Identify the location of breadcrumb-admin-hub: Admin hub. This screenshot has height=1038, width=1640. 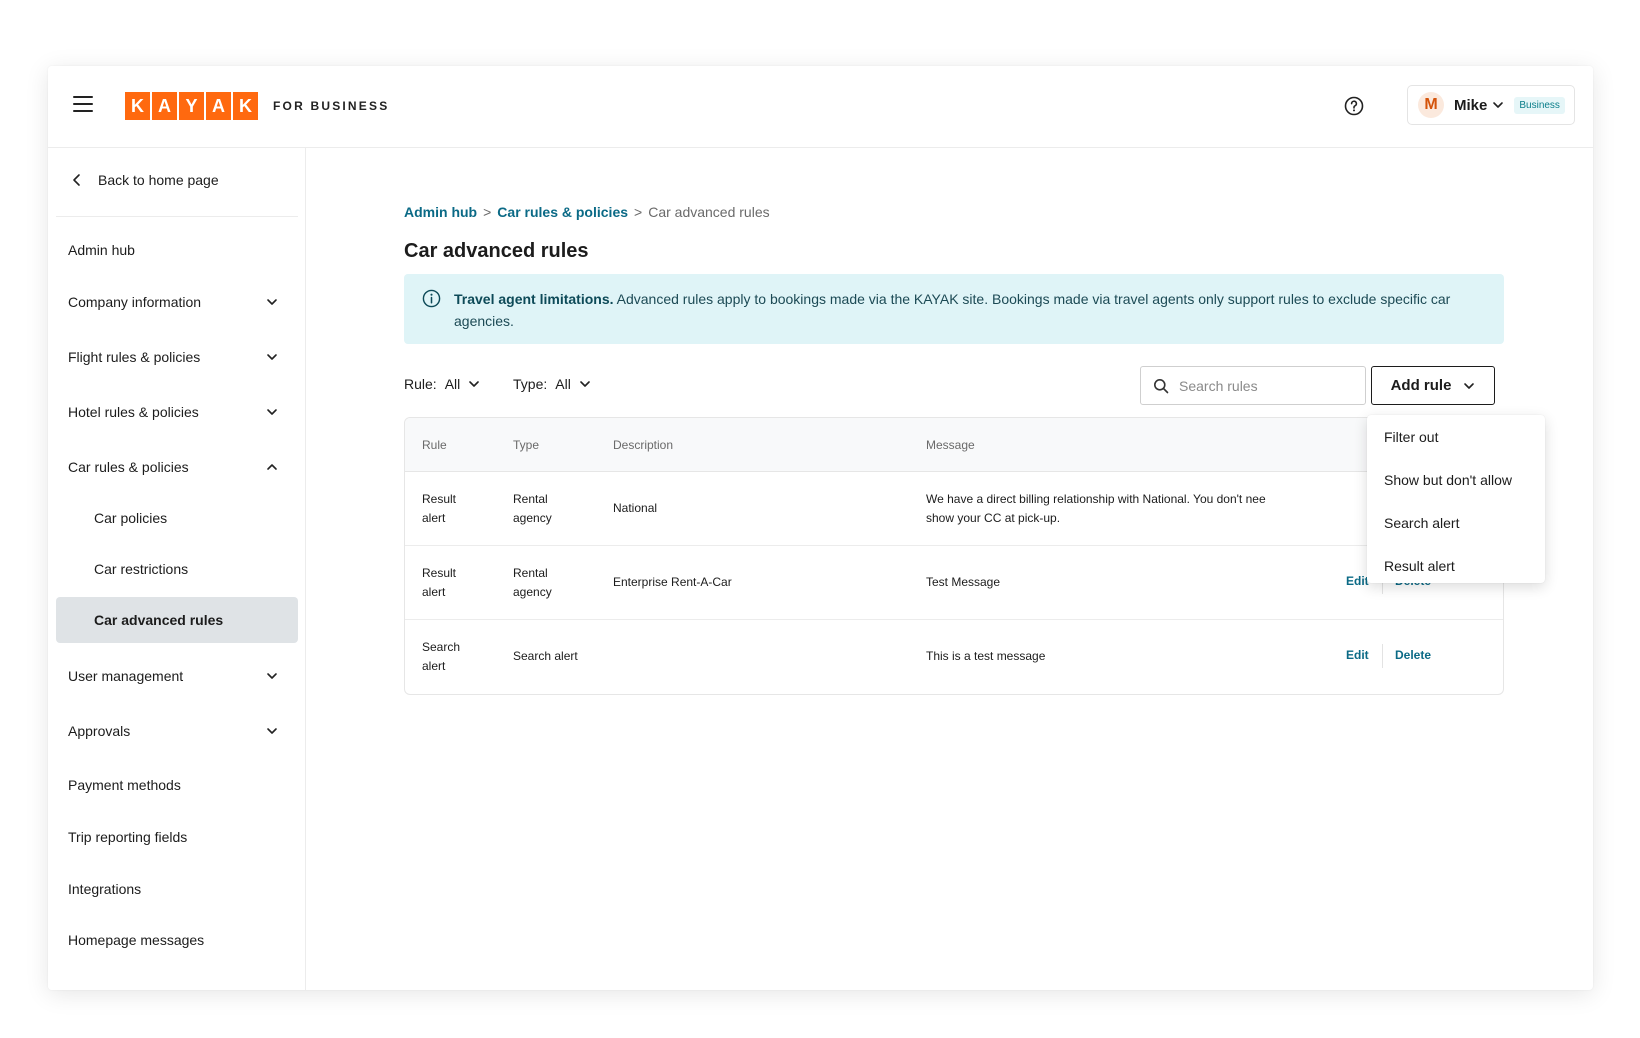
(440, 212).